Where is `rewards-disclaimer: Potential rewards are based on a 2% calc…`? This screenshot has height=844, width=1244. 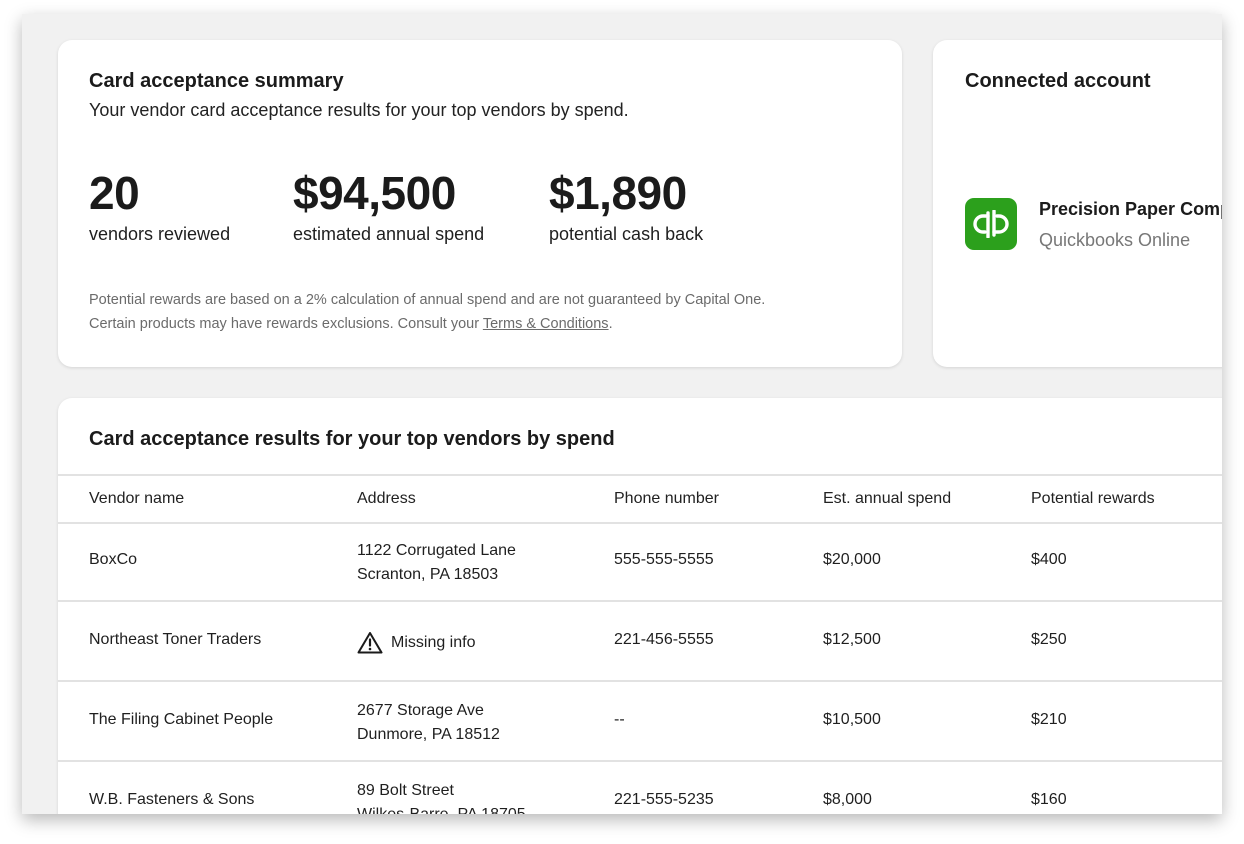 rewards-disclaimer: Potential rewards are based on a 2% calc… is located at coordinates (479, 312).